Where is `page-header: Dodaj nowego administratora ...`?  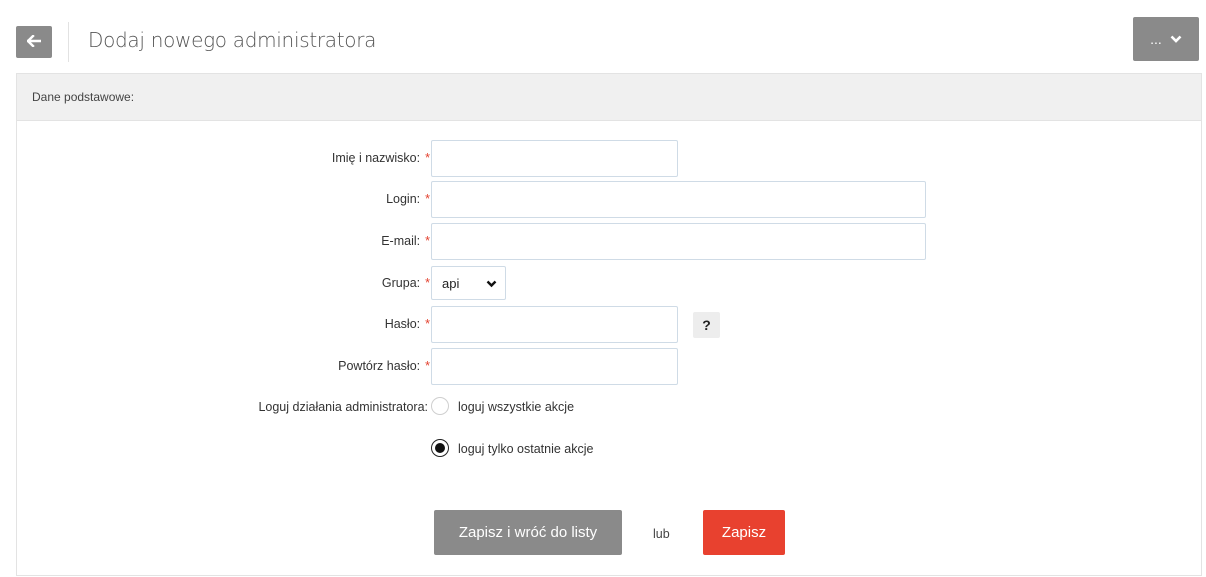
page-header: Dodaj nowego administratora ... is located at coordinates (603, 36).